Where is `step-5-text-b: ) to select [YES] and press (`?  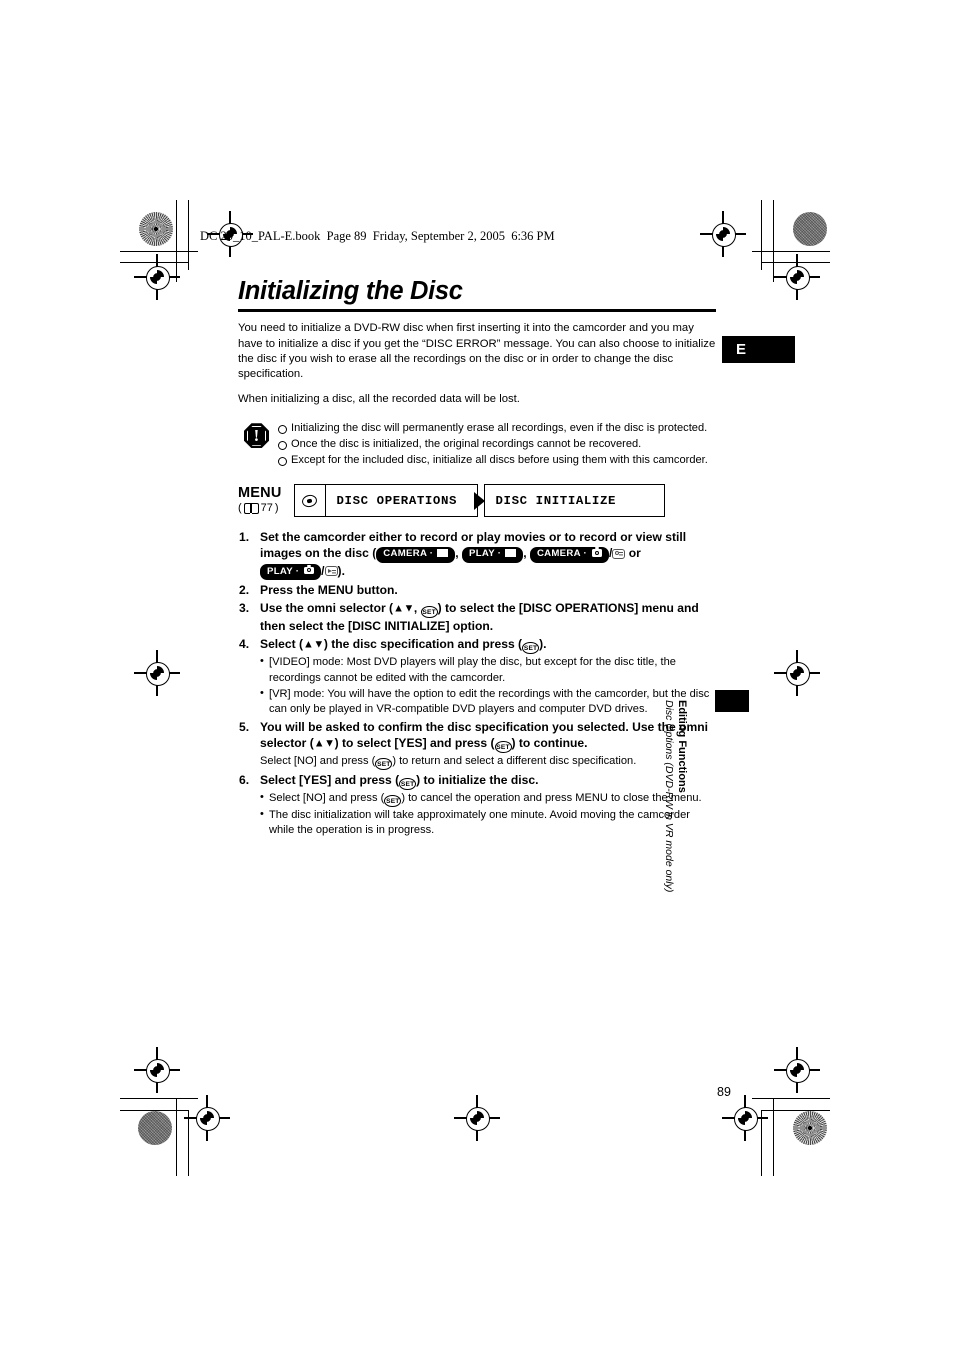
step-5-text-b: ) to select [YES] and press ( is located at coordinates (414, 743).